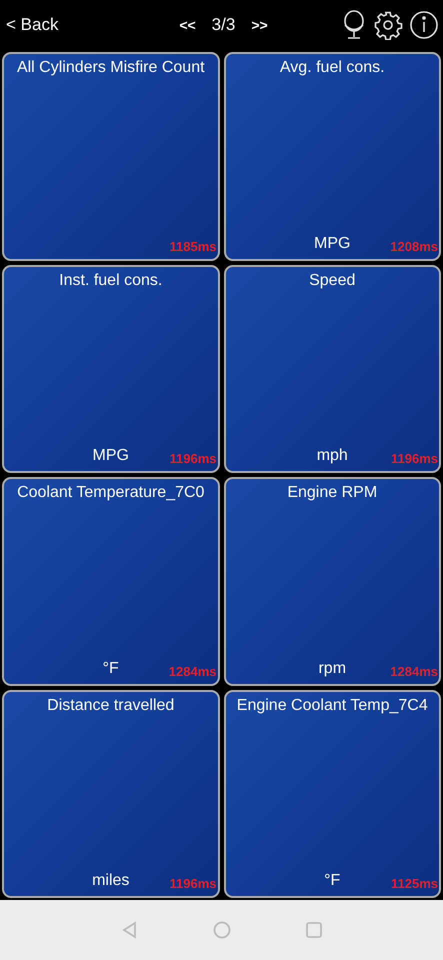  What do you see at coordinates (110, 705) in the screenshot?
I see `tile-title: Distance travelled` at bounding box center [110, 705].